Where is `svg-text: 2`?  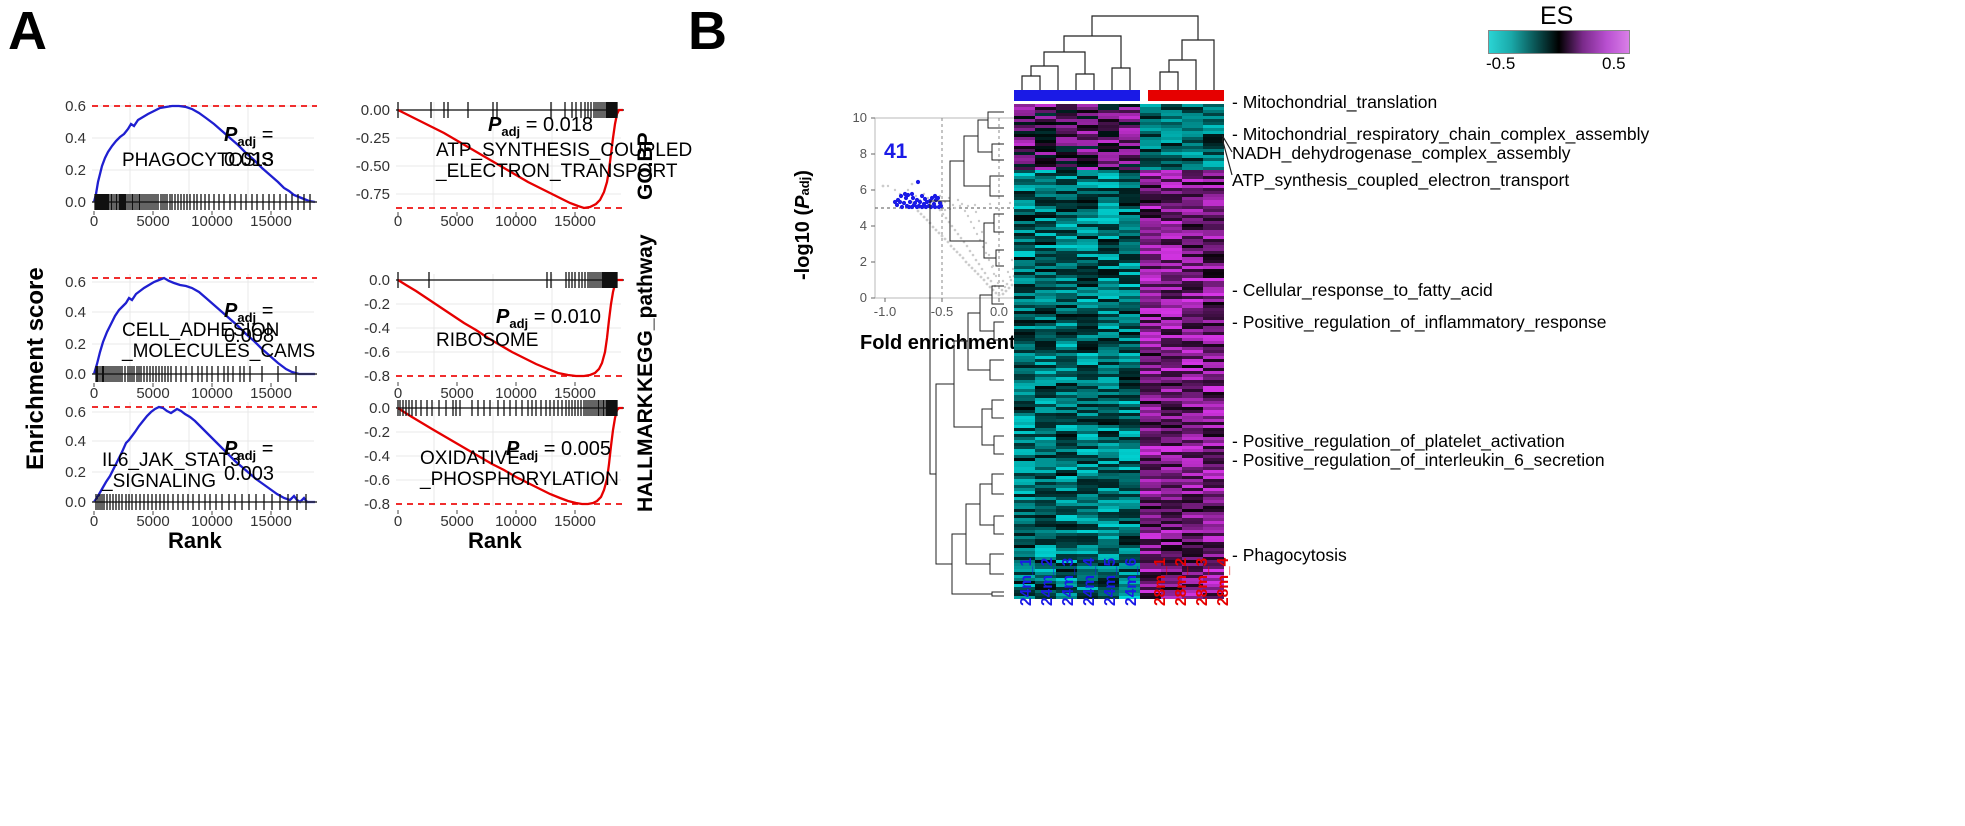
svg-text: 2 is located at coordinates (863, 261).